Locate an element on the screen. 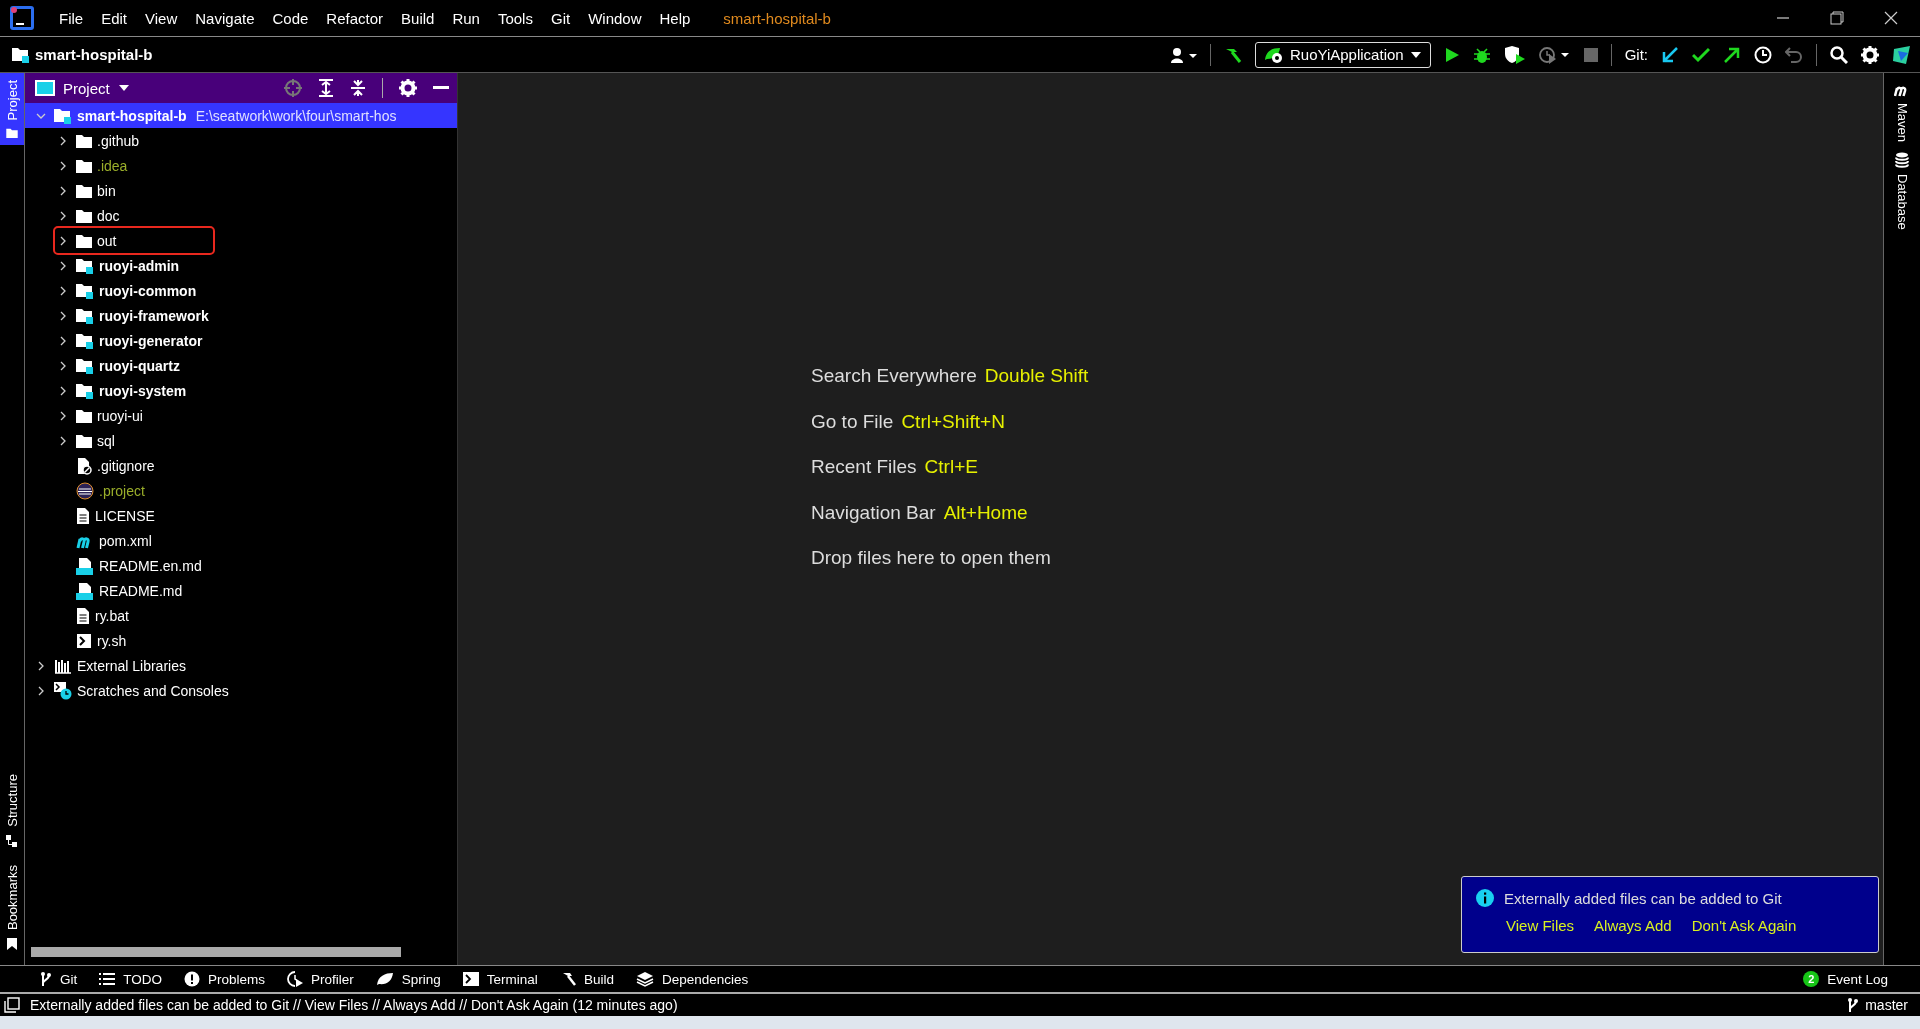  check-icon is located at coordinates (1701, 54).